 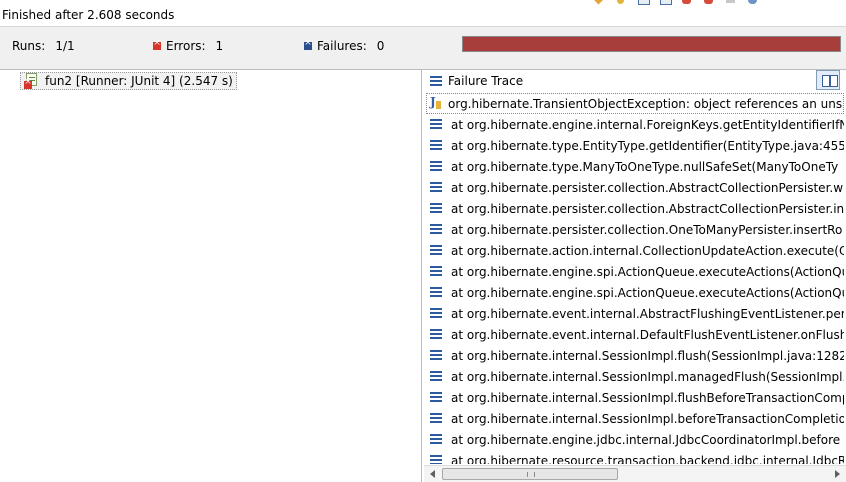 What do you see at coordinates (423, 13) in the screenshot?
I see `junit-toolbar: Finished after 2.608 seconds` at bounding box center [423, 13].